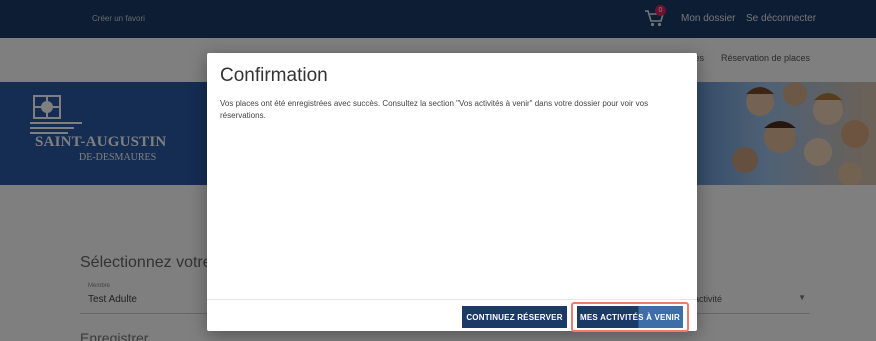 The width and height of the screenshot is (876, 341). Describe the element at coordinates (274, 75) in the screenshot. I see `dialog-title: Confirmation` at that location.